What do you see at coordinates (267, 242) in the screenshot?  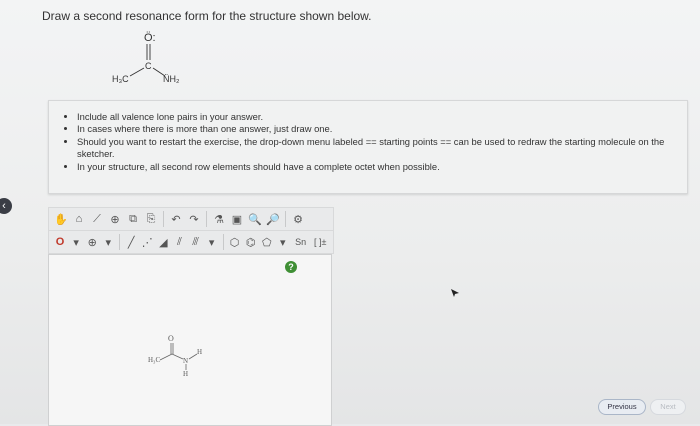 I see `pentagon-icon: ⬠` at bounding box center [267, 242].